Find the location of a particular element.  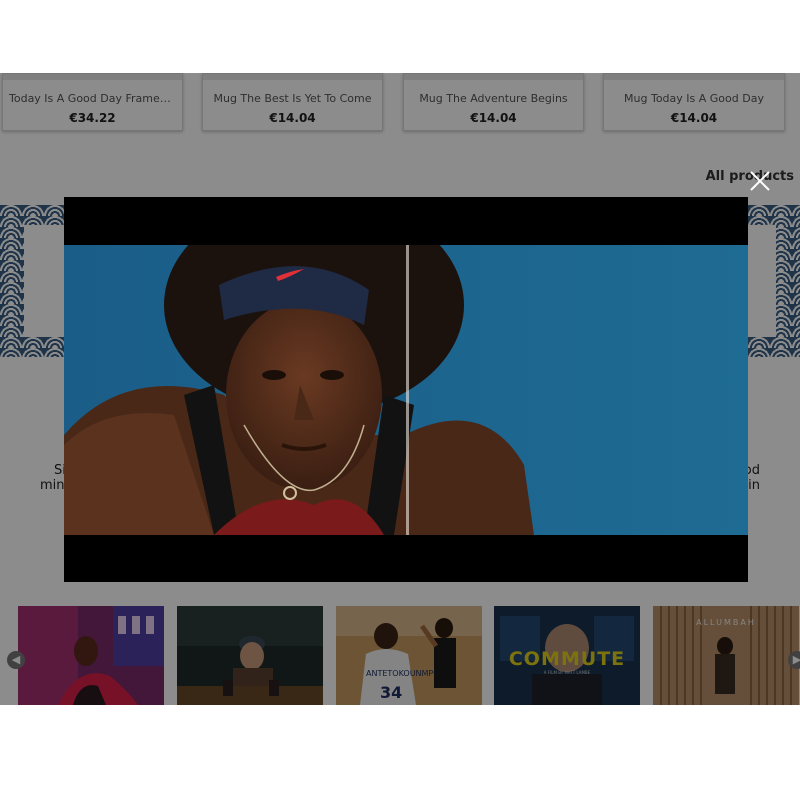

close-lightbox-button is located at coordinates (760, 181).